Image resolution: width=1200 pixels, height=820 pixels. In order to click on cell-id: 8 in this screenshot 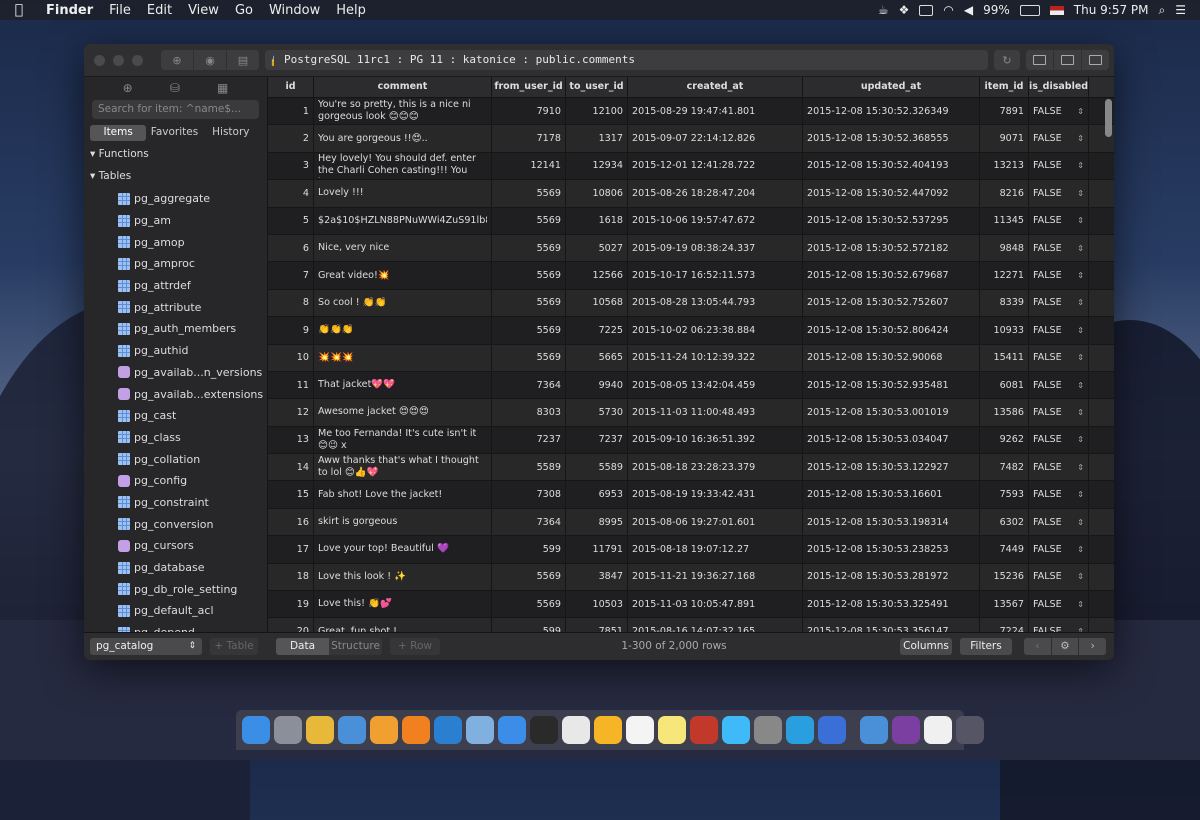, I will do `click(291, 303)`.